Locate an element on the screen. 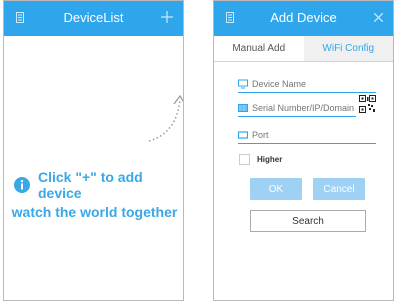 This screenshot has height=303, width=398. port-icon is located at coordinates (243, 135).